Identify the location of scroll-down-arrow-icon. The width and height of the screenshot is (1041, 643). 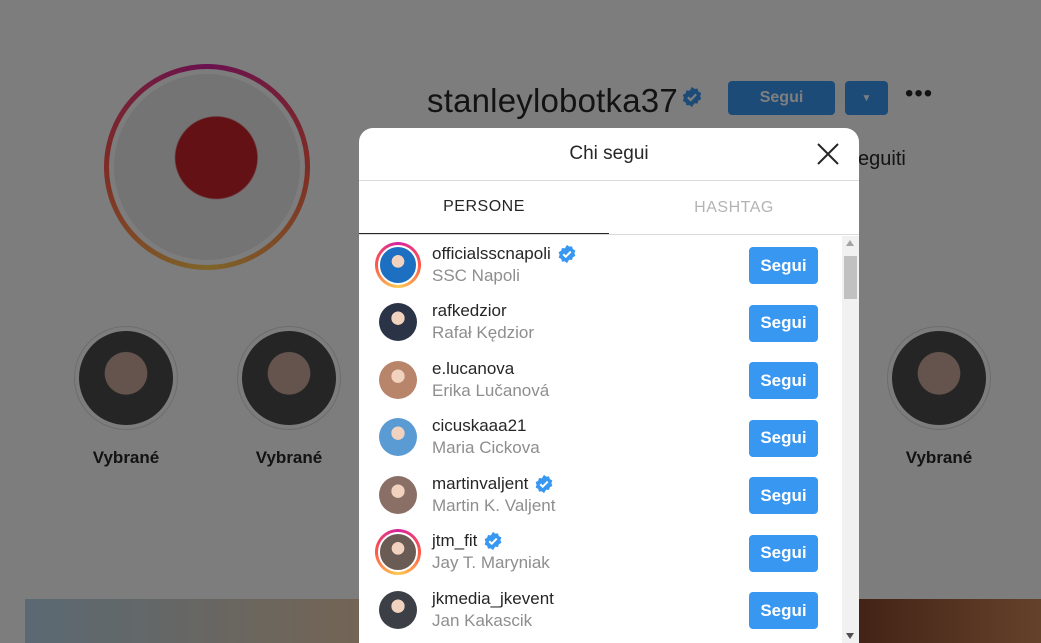
(850, 636).